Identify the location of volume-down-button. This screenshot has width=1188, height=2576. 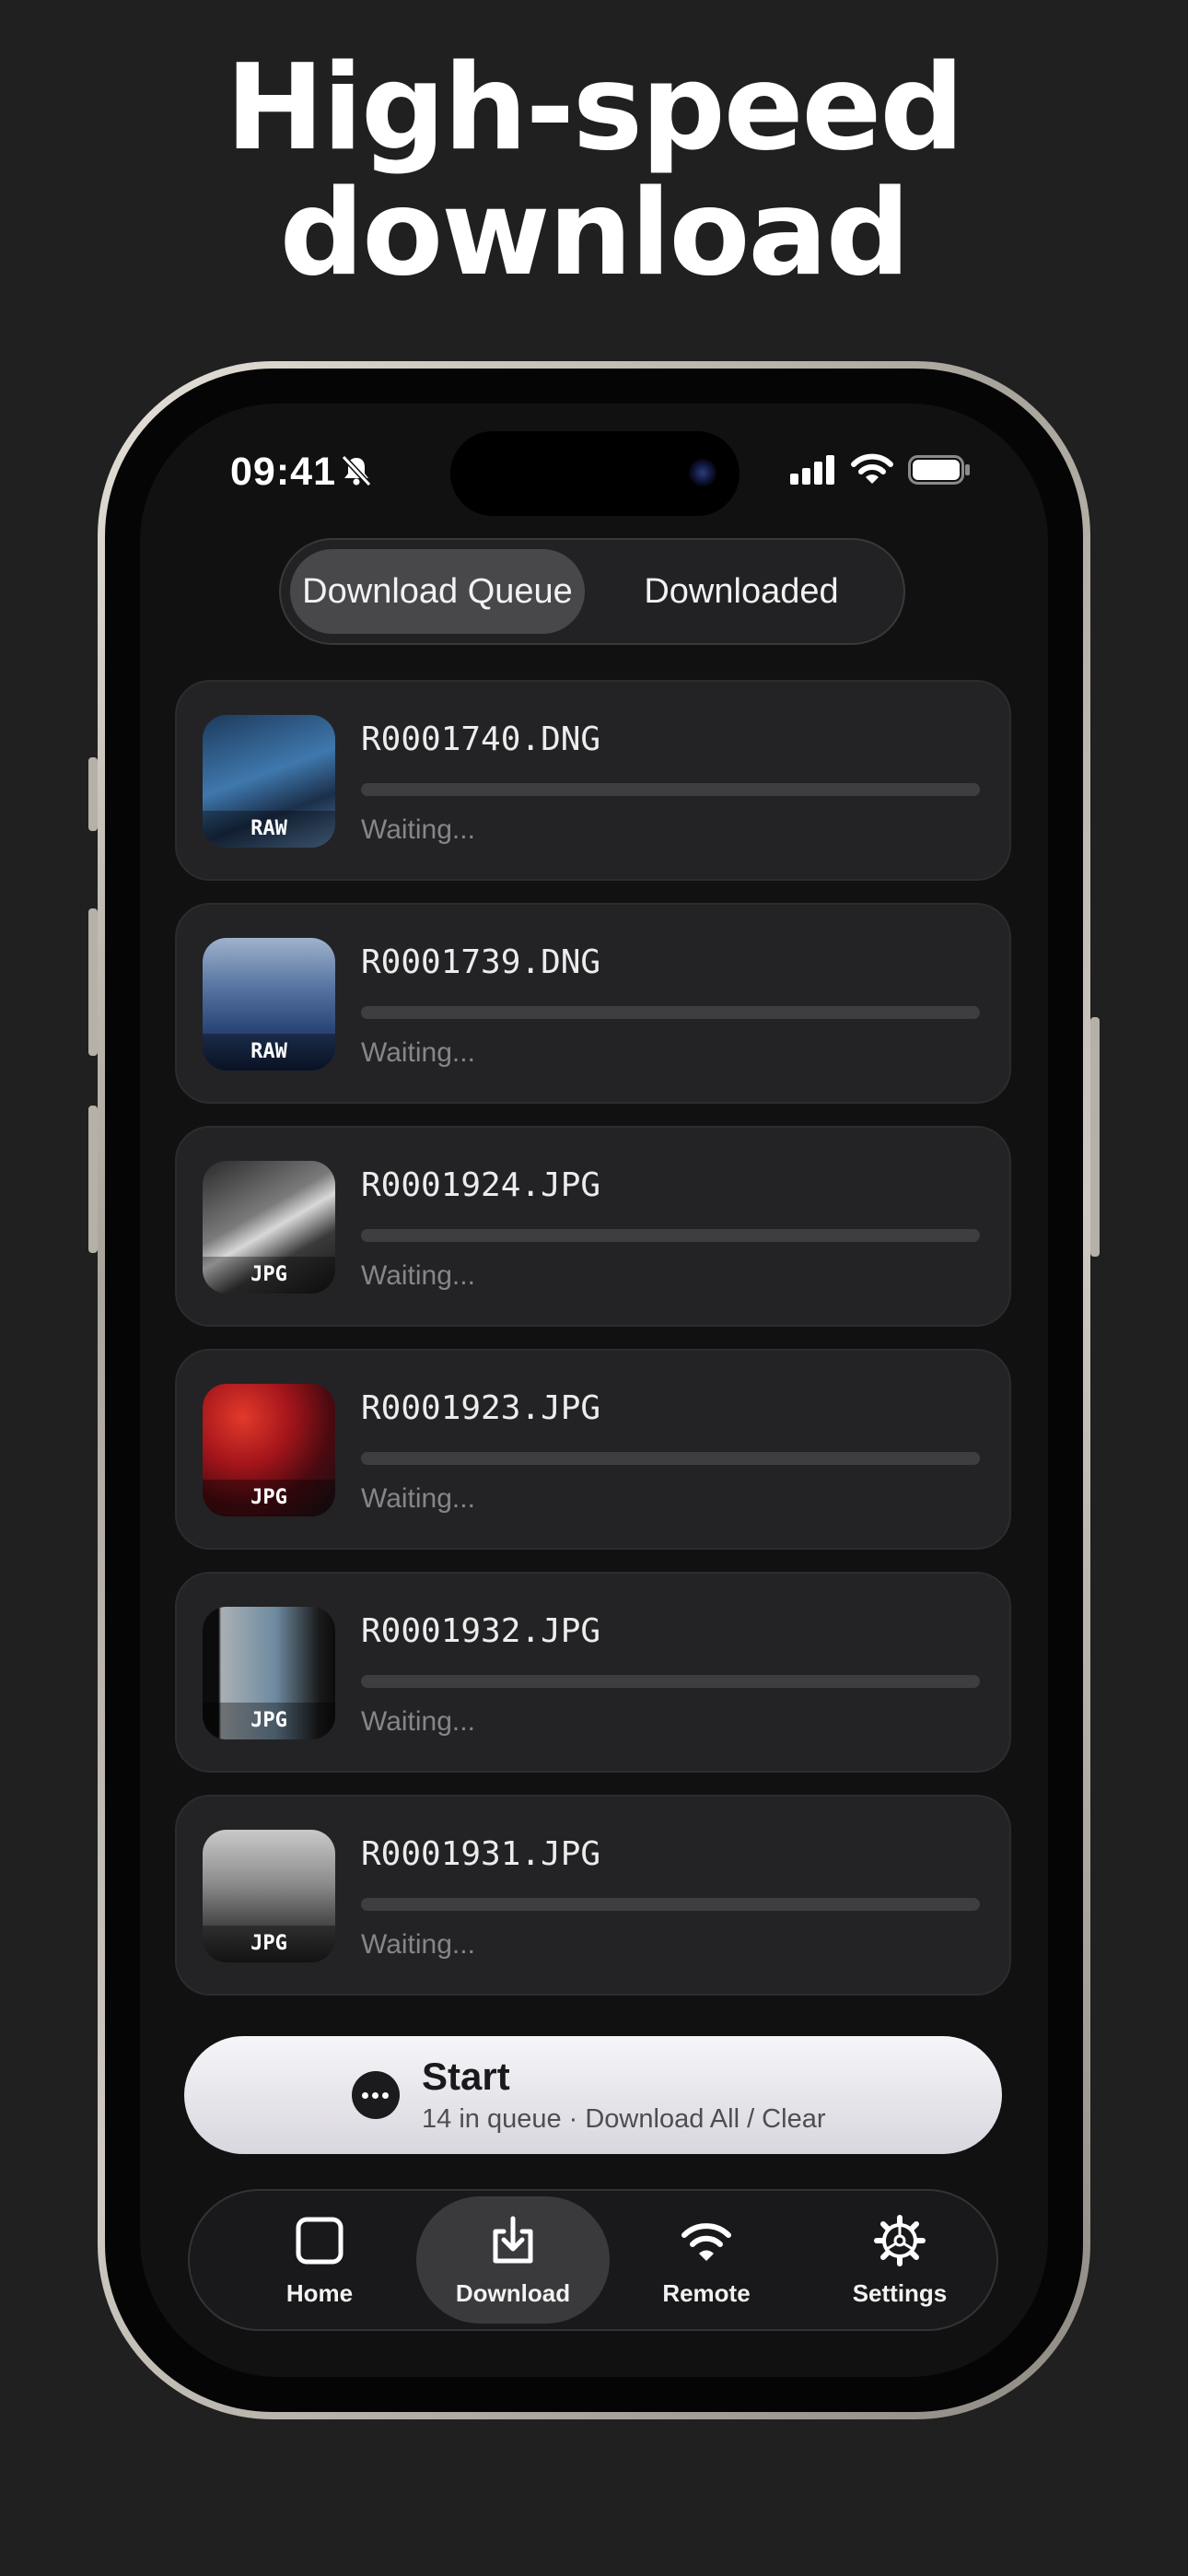
(93, 1179).